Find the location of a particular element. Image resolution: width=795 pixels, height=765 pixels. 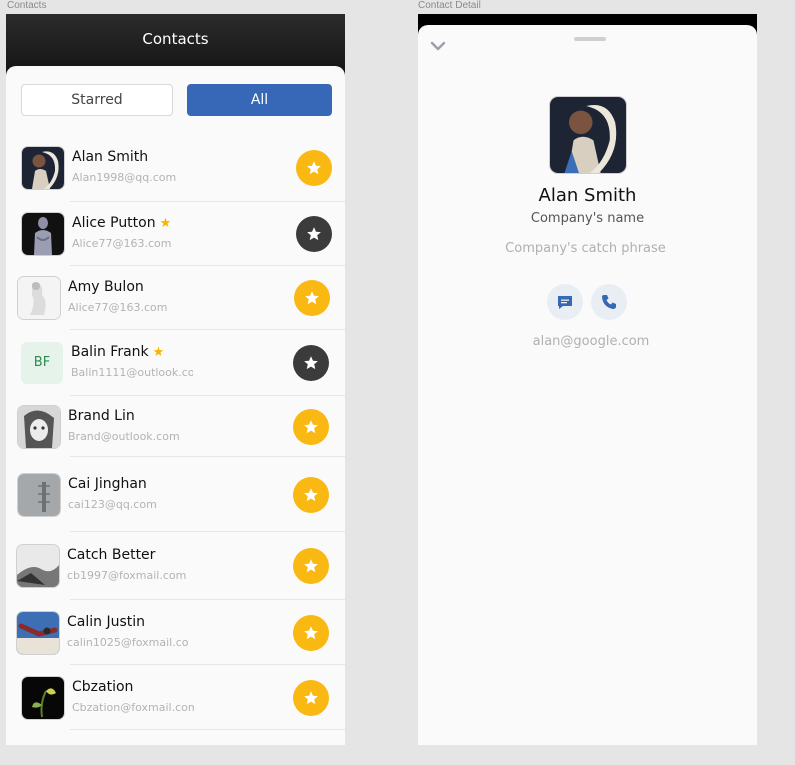

contact-name: Brand Lin is located at coordinates (101, 416).